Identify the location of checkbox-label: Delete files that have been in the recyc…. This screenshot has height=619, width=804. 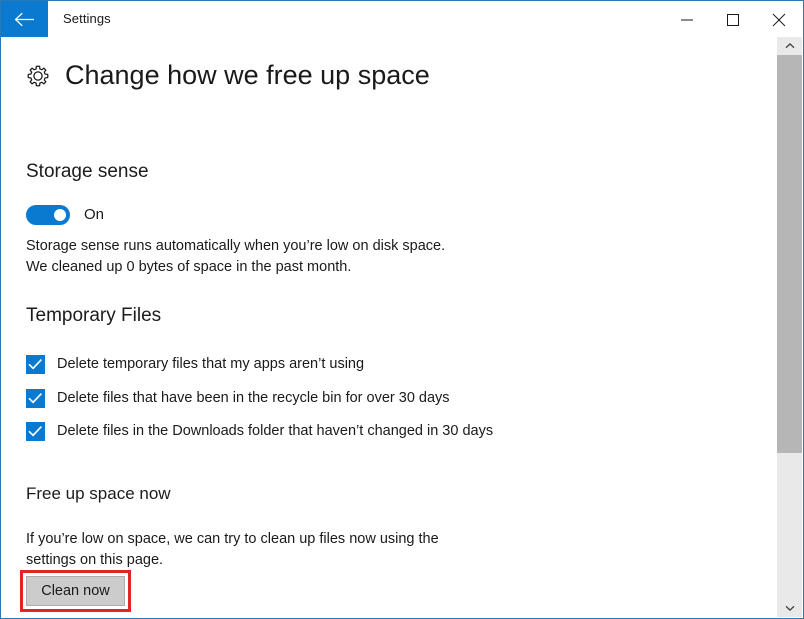
(253, 398).